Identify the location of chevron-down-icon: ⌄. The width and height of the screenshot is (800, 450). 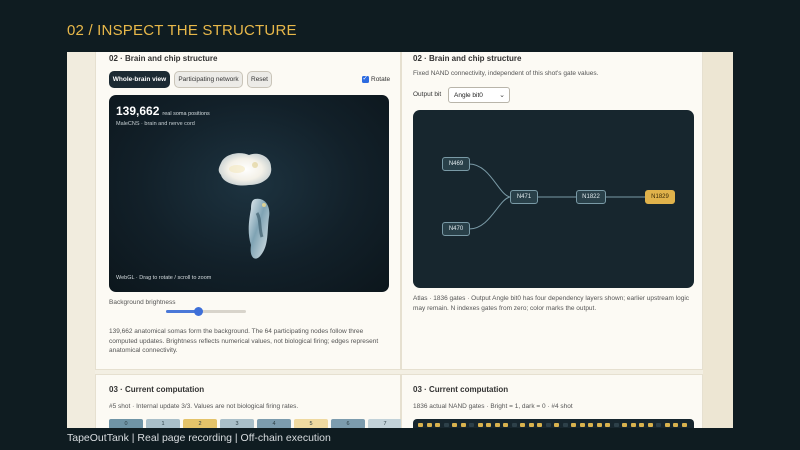
(502, 95).